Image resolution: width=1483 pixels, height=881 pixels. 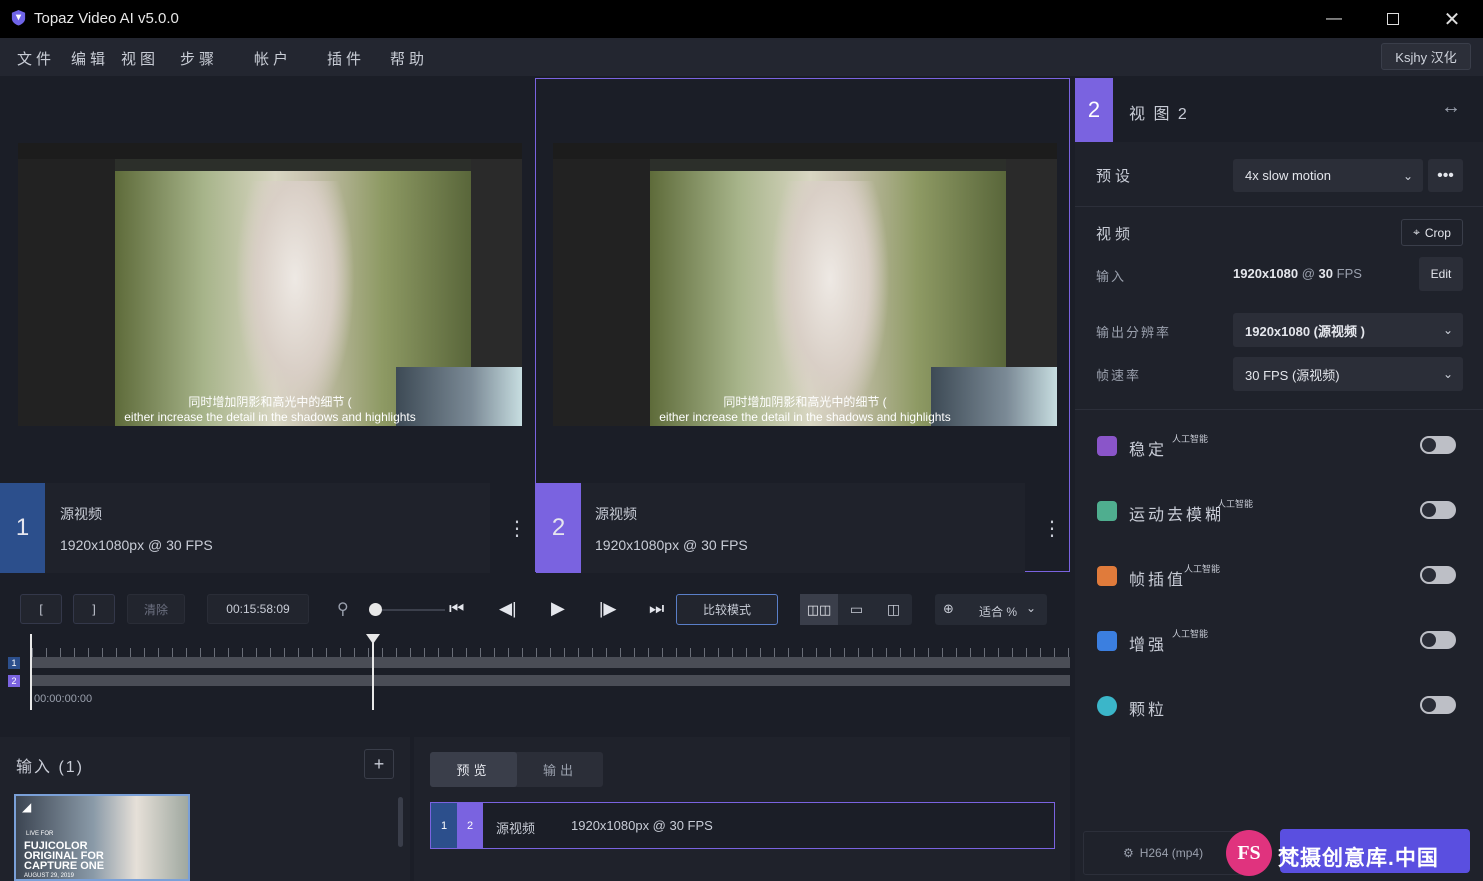 I want to click on feature-enhance: 增强 人工智能, so click(x=1279, y=651).